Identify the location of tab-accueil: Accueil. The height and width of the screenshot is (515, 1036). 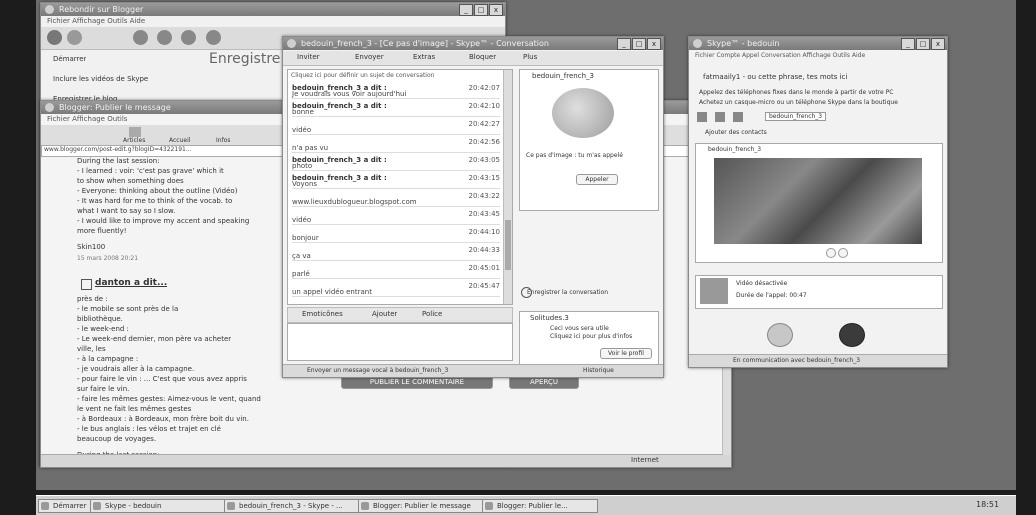
(179, 140).